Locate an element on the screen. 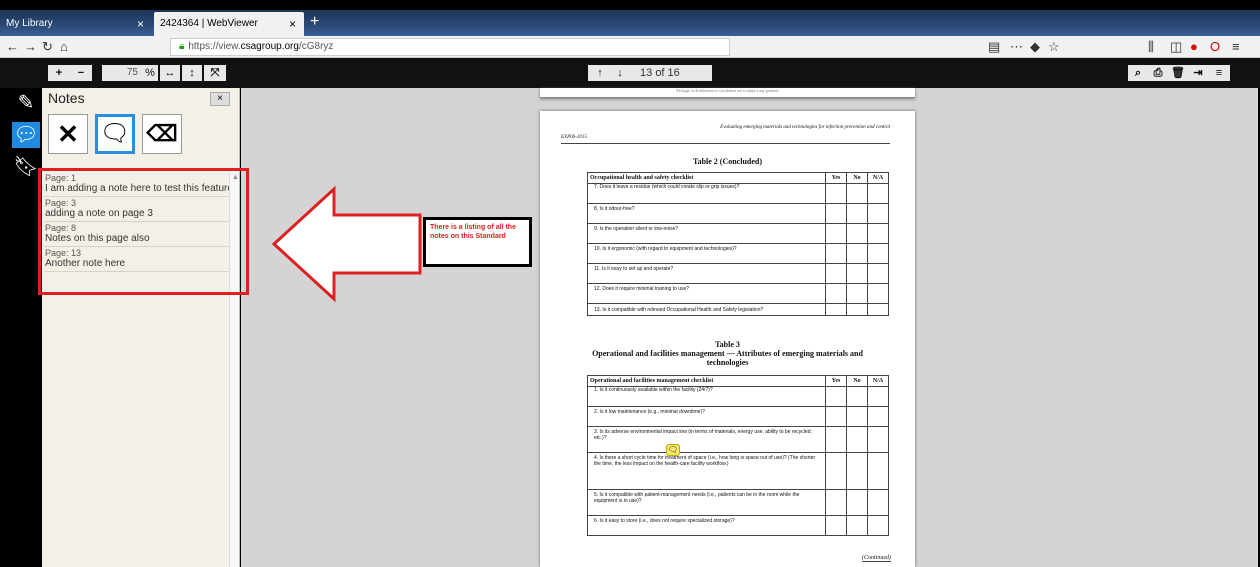 This screenshot has height=567, width=1260. speech-bubble-icon: 🗨︎ is located at coordinates (115, 133).